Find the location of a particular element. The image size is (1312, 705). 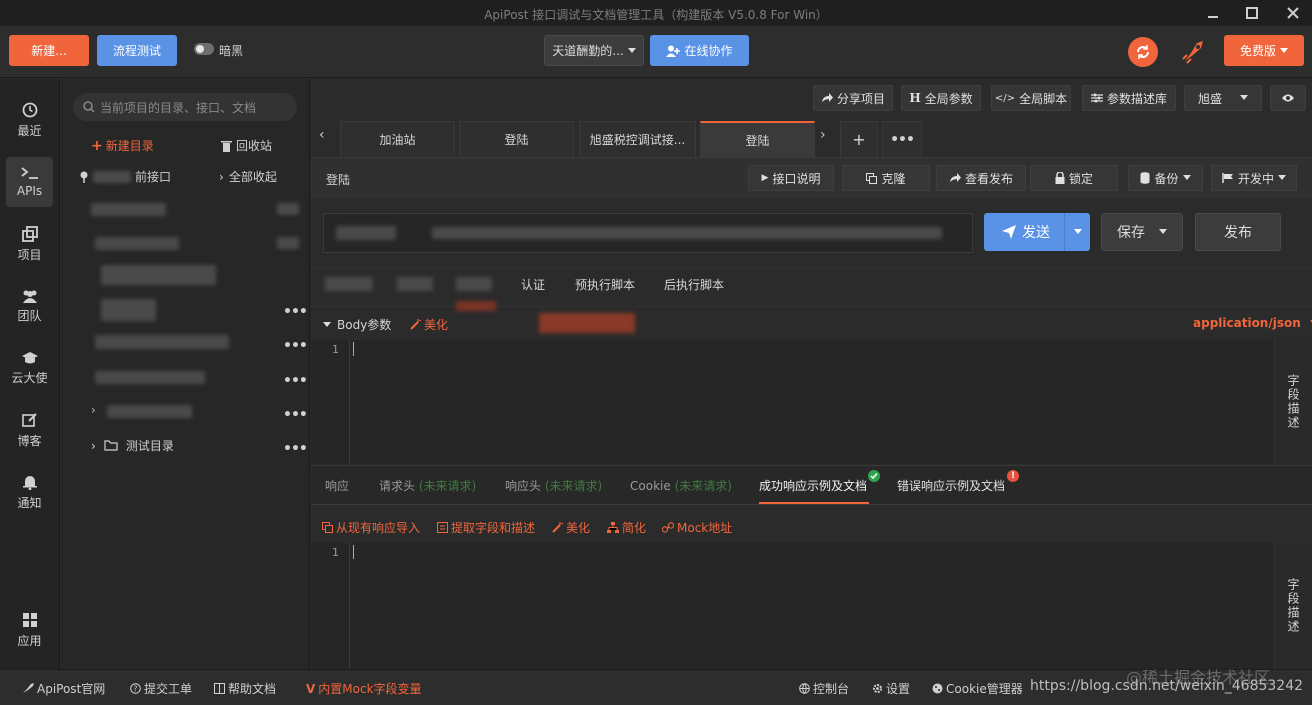

collapse-all-button: › 全部收起 is located at coordinates (248, 176).